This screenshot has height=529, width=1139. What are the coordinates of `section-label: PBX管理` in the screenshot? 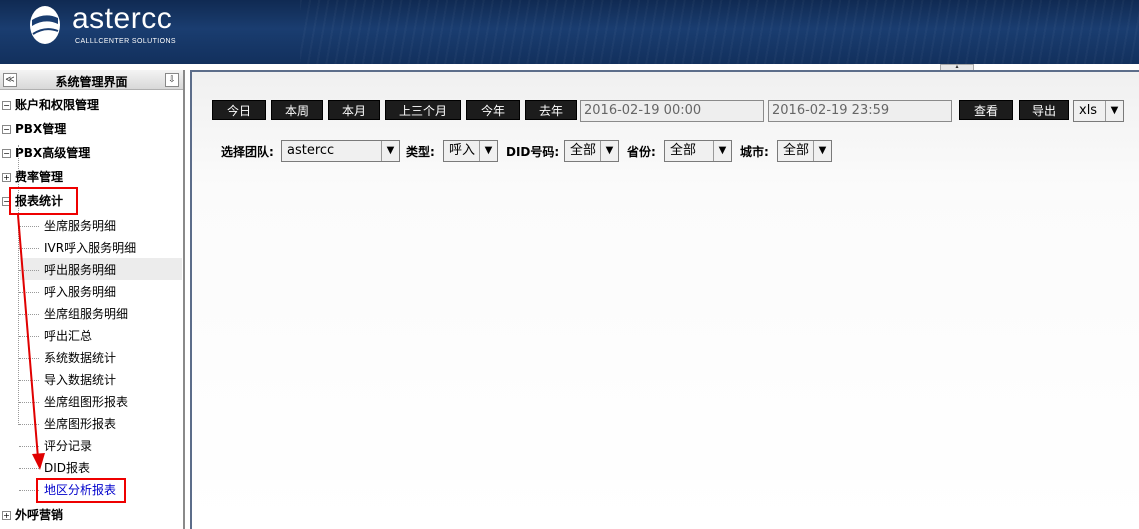 It's located at (41, 129).